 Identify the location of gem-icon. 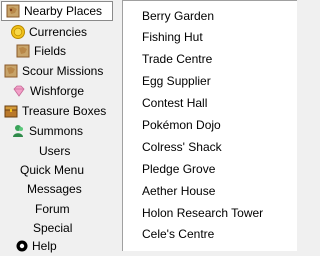
(19, 91).